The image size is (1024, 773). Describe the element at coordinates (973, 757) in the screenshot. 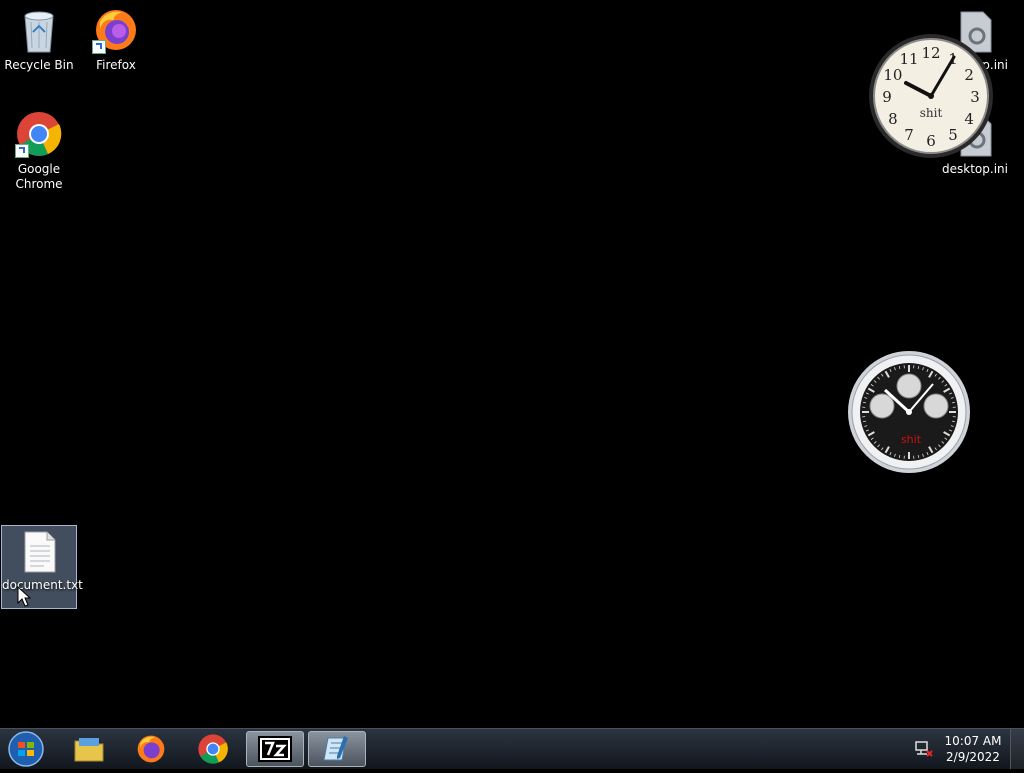

I see `system-date: 2/9/2022` at that location.